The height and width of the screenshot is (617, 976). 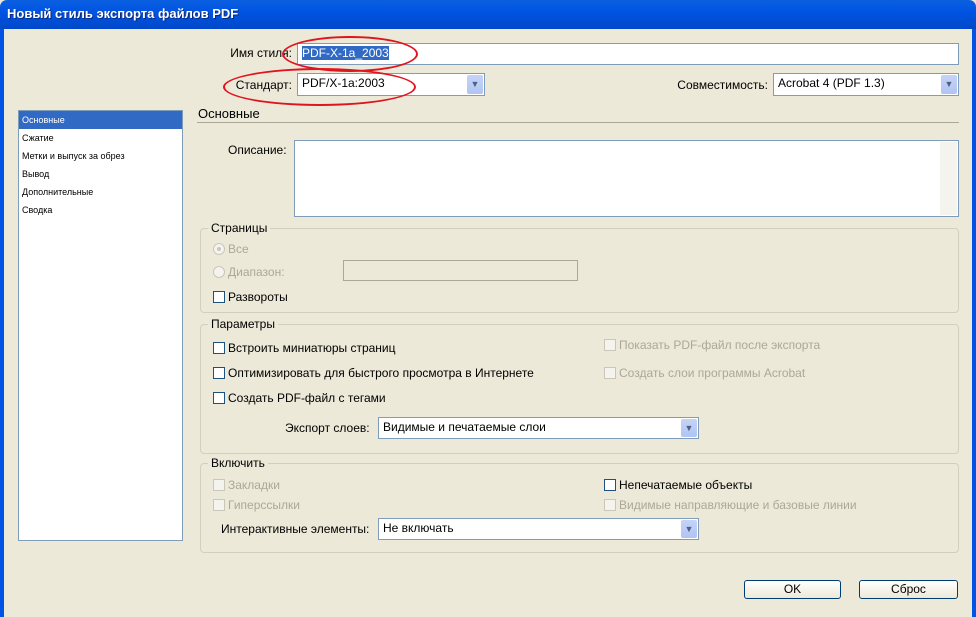 What do you see at coordinates (254, 485) in the screenshot?
I see `bookmarks-label: Закладки` at bounding box center [254, 485].